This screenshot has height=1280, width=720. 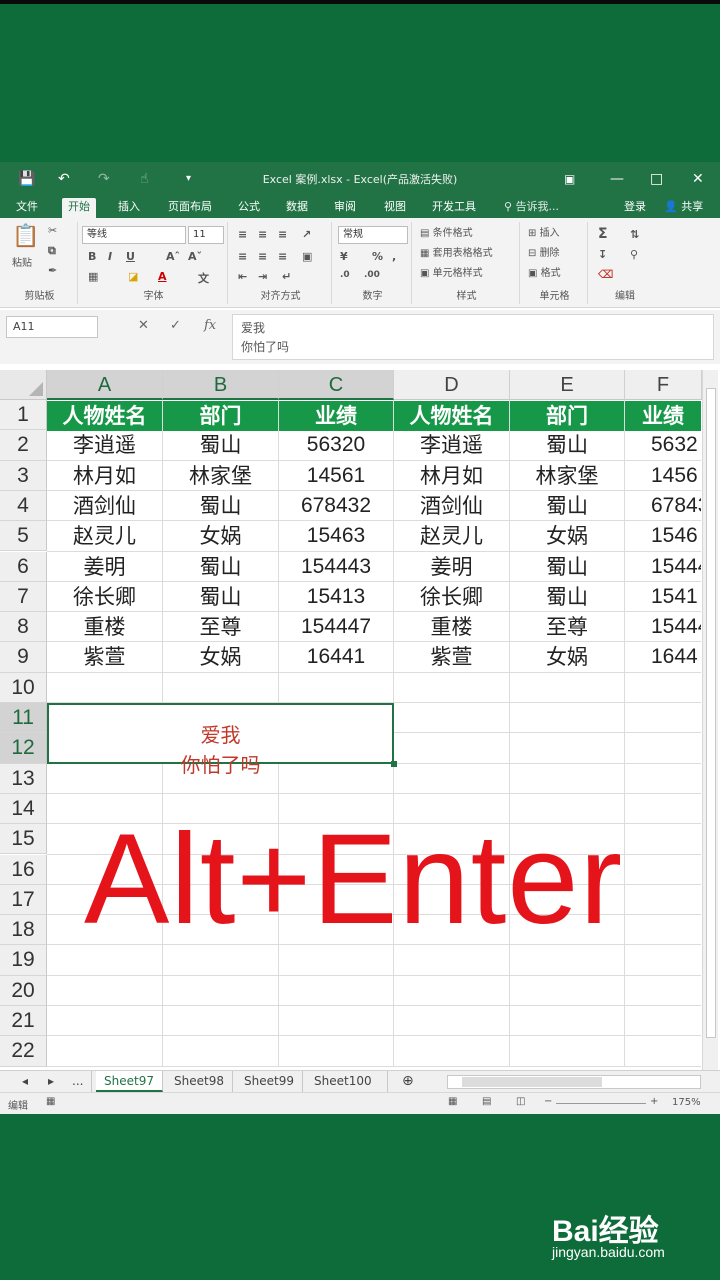 What do you see at coordinates (377, 256) in the screenshot?
I see `percent-icon: %` at bounding box center [377, 256].